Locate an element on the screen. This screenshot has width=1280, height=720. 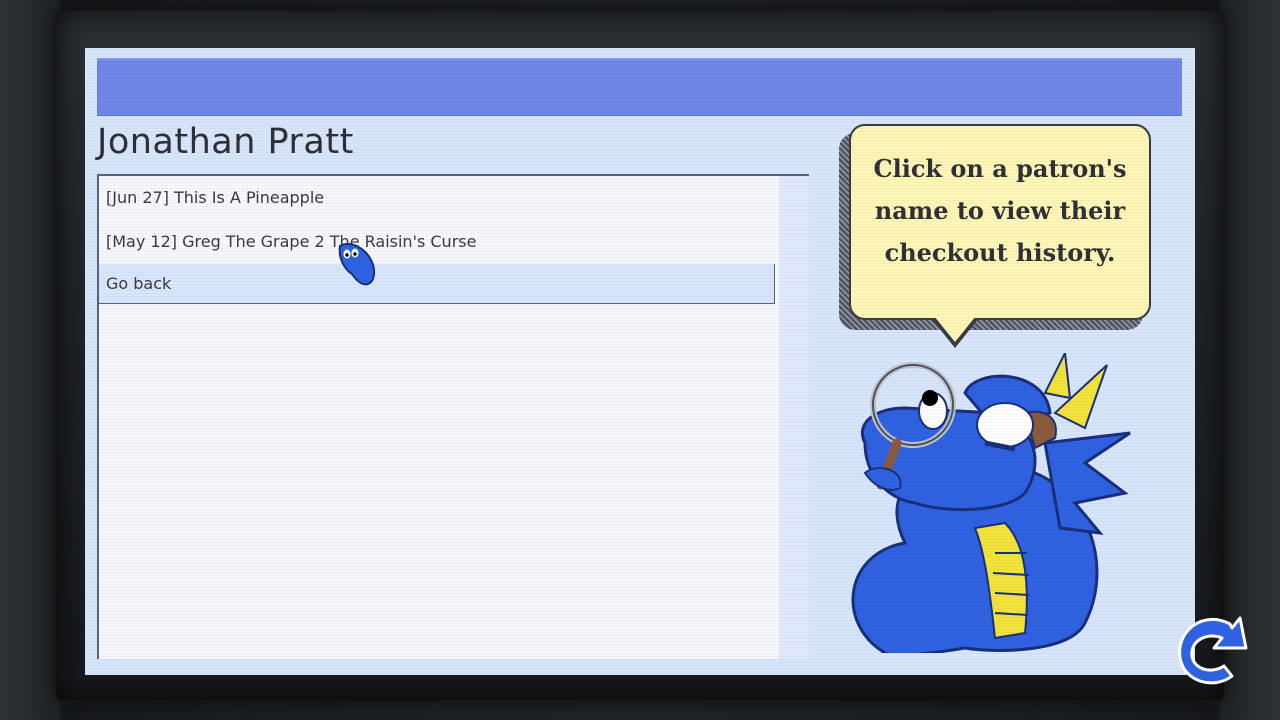
detective-dragon-mascot is located at coordinates (991, 503).